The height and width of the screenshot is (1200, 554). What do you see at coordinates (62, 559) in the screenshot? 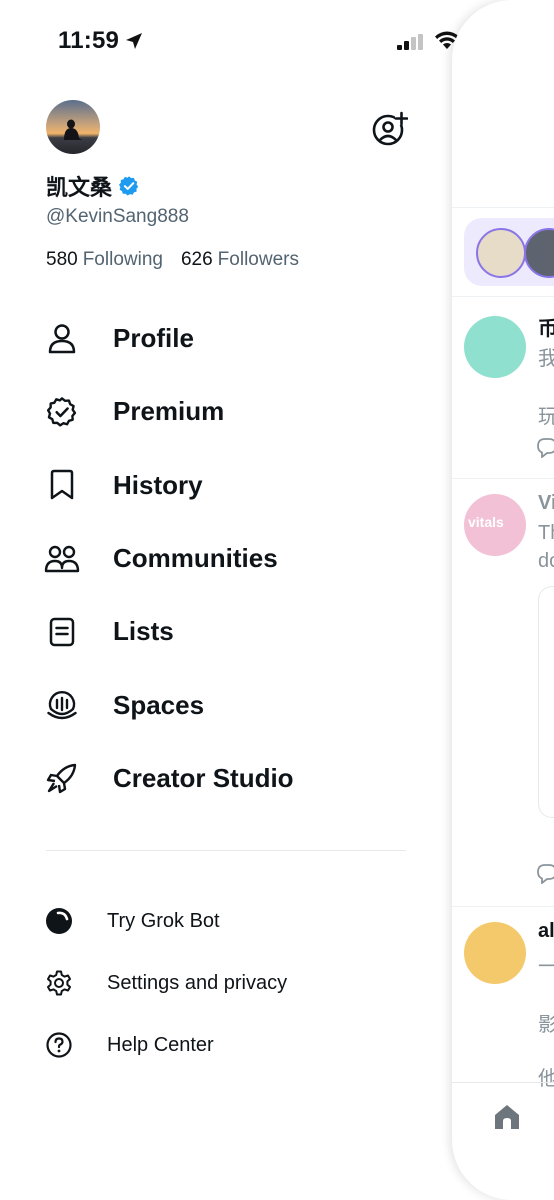
I see `people-icon` at bounding box center [62, 559].